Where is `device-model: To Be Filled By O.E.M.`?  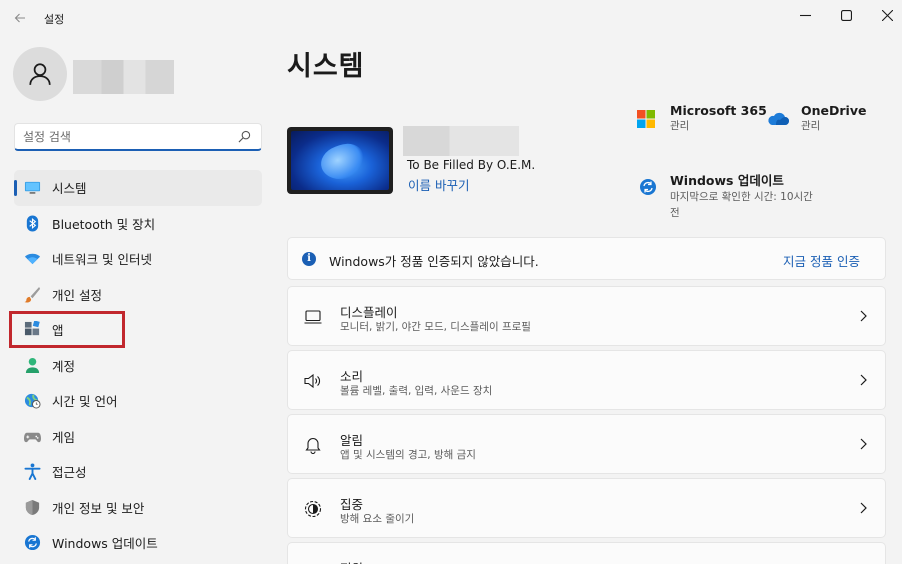 device-model: To Be Filled By O.E.M. is located at coordinates (471, 165).